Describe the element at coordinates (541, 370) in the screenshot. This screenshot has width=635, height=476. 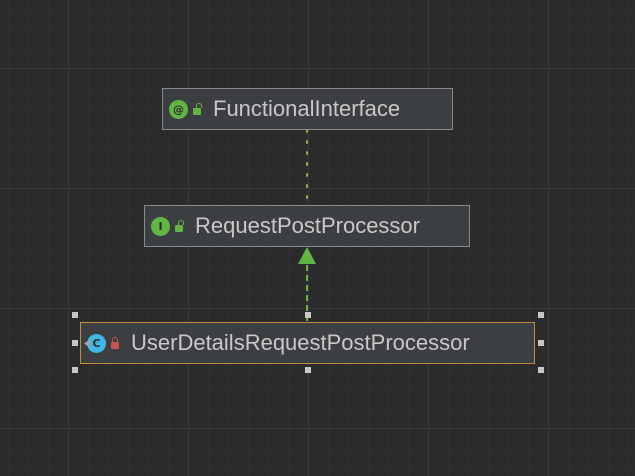
I see `resize-handle-bottom-right` at that location.